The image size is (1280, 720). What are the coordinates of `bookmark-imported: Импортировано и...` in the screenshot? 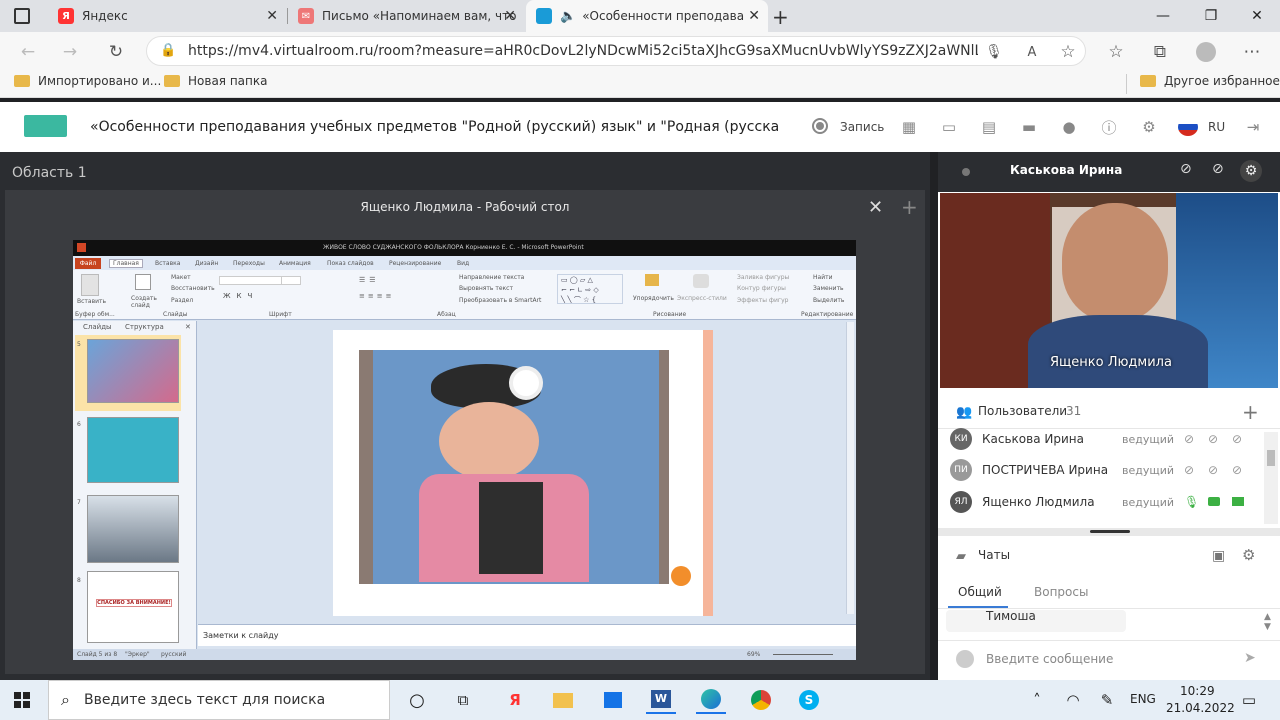 It's located at (87, 81).